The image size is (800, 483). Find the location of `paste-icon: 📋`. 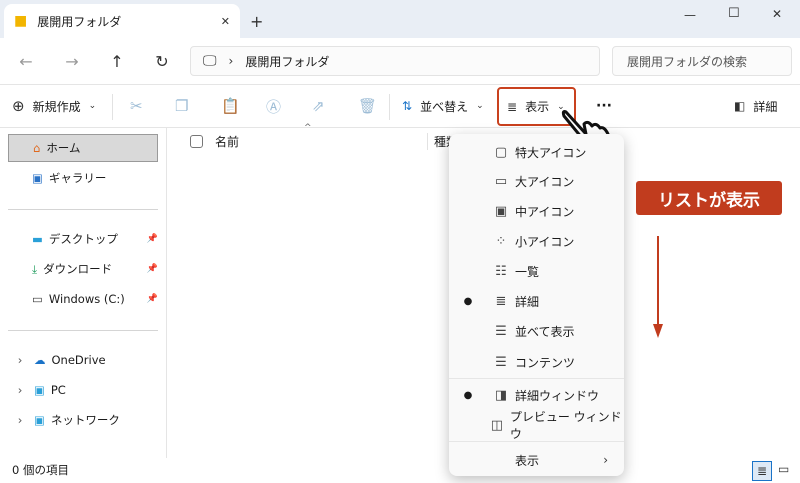

paste-icon: 📋 is located at coordinates (230, 106).